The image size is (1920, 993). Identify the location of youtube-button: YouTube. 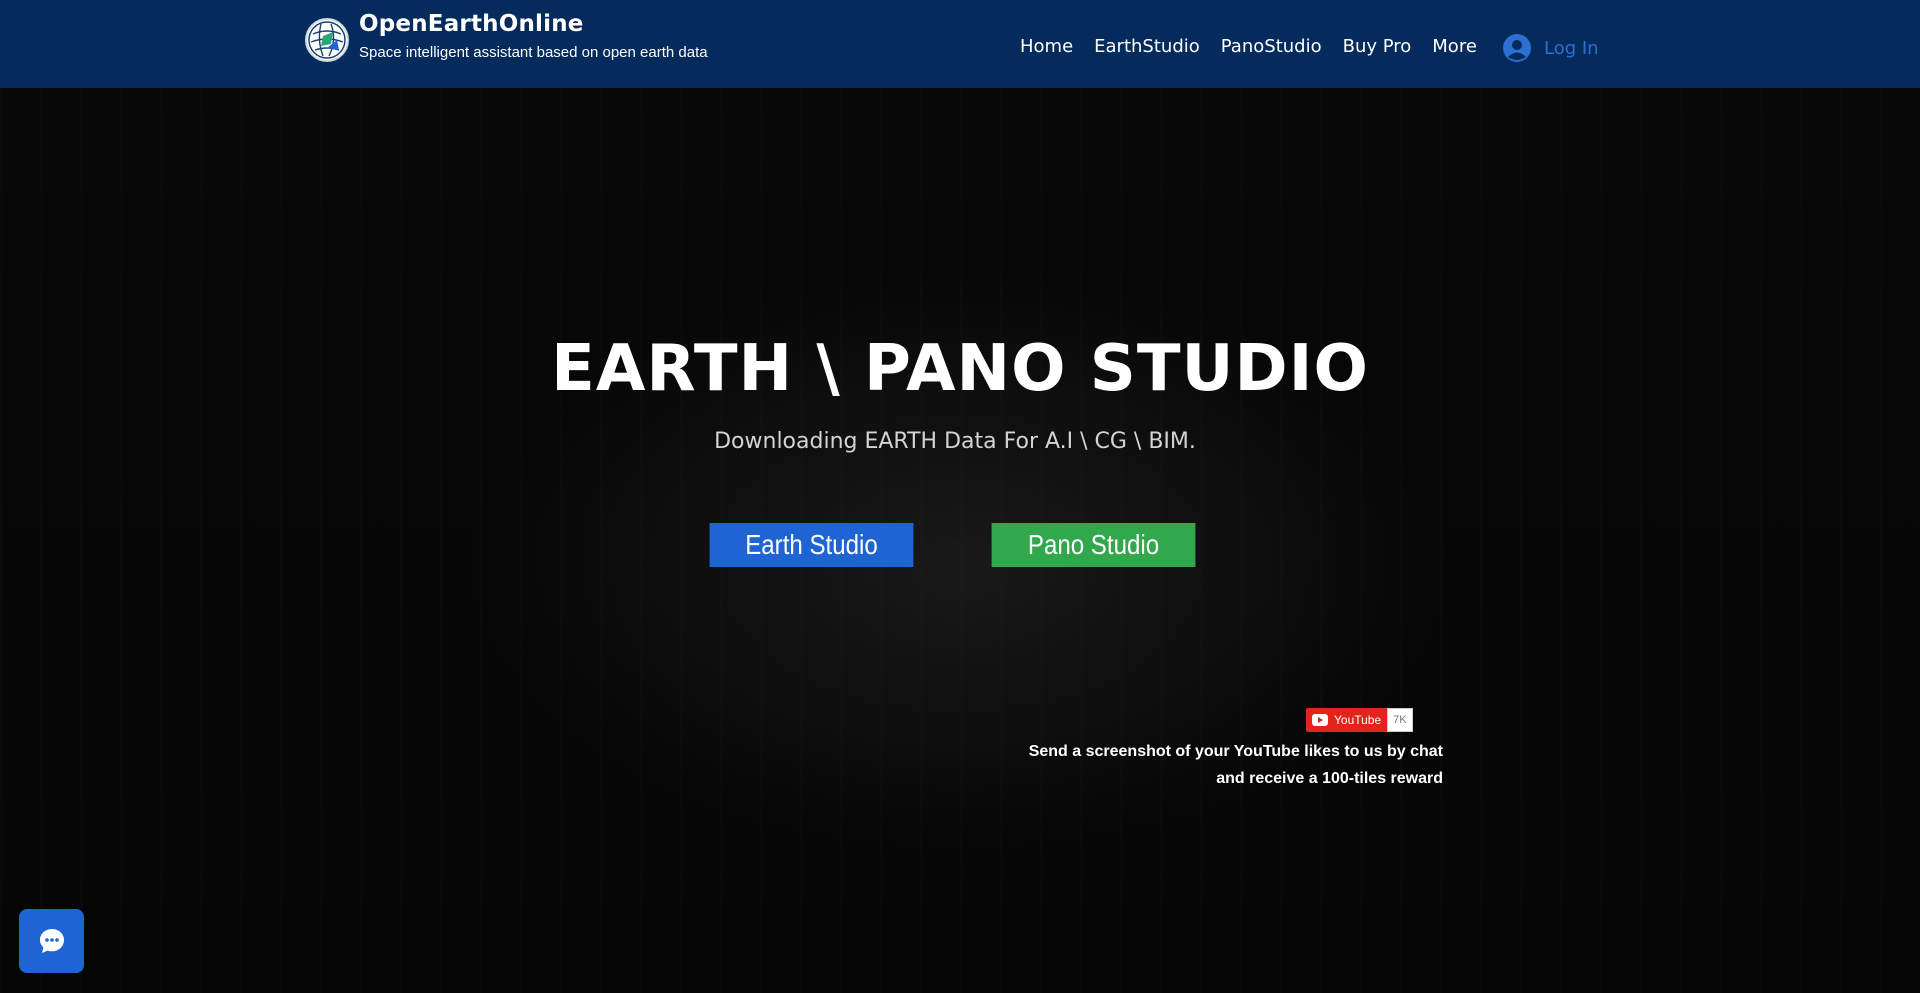
(1347, 720).